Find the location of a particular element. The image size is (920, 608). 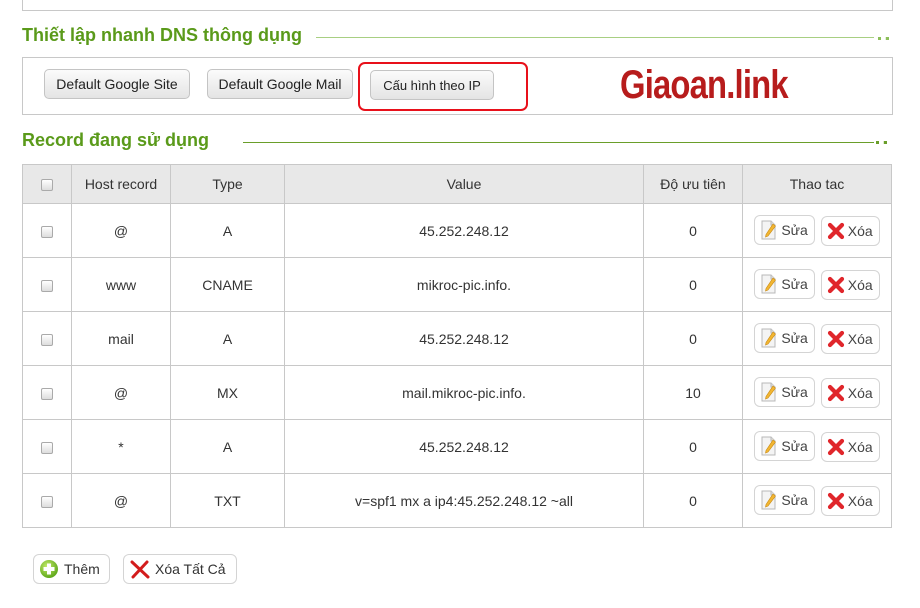

type-cell: TXT is located at coordinates (227, 500).